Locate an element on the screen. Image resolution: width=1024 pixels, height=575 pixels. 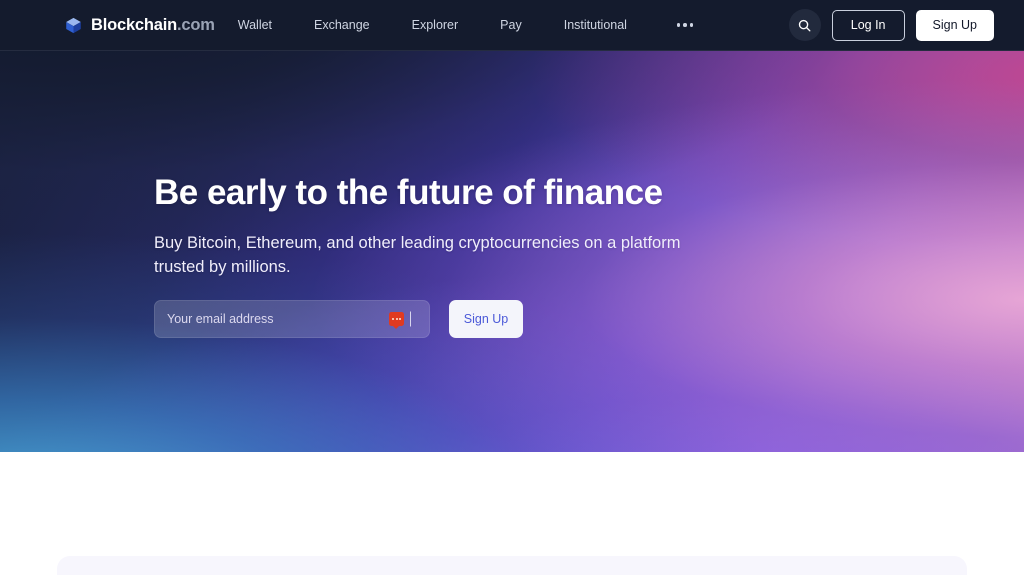
hero-headline: Be early to the future of finance is located at coordinates (408, 192).